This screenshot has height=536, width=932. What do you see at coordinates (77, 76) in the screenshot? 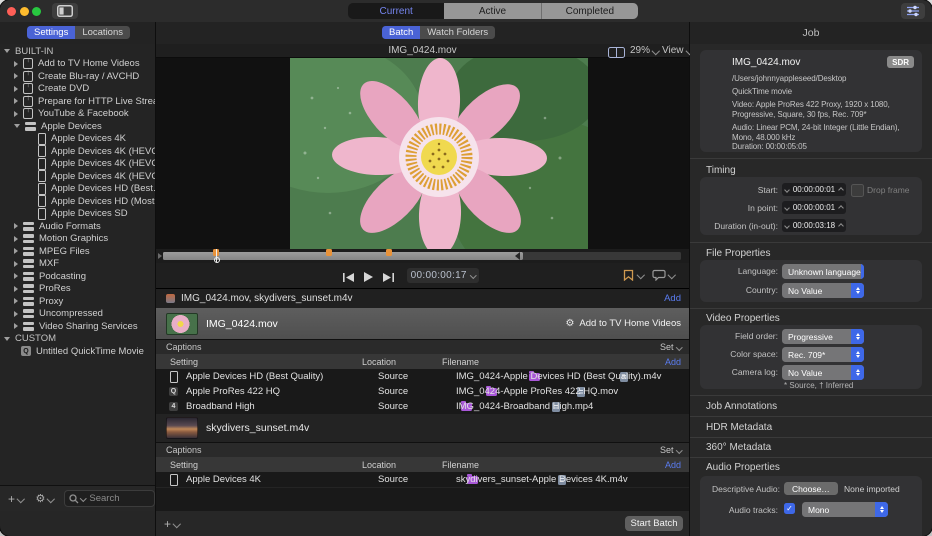
I see `tree-item-create-bluray: Create Blu-ray / AVCHD` at bounding box center [77, 76].